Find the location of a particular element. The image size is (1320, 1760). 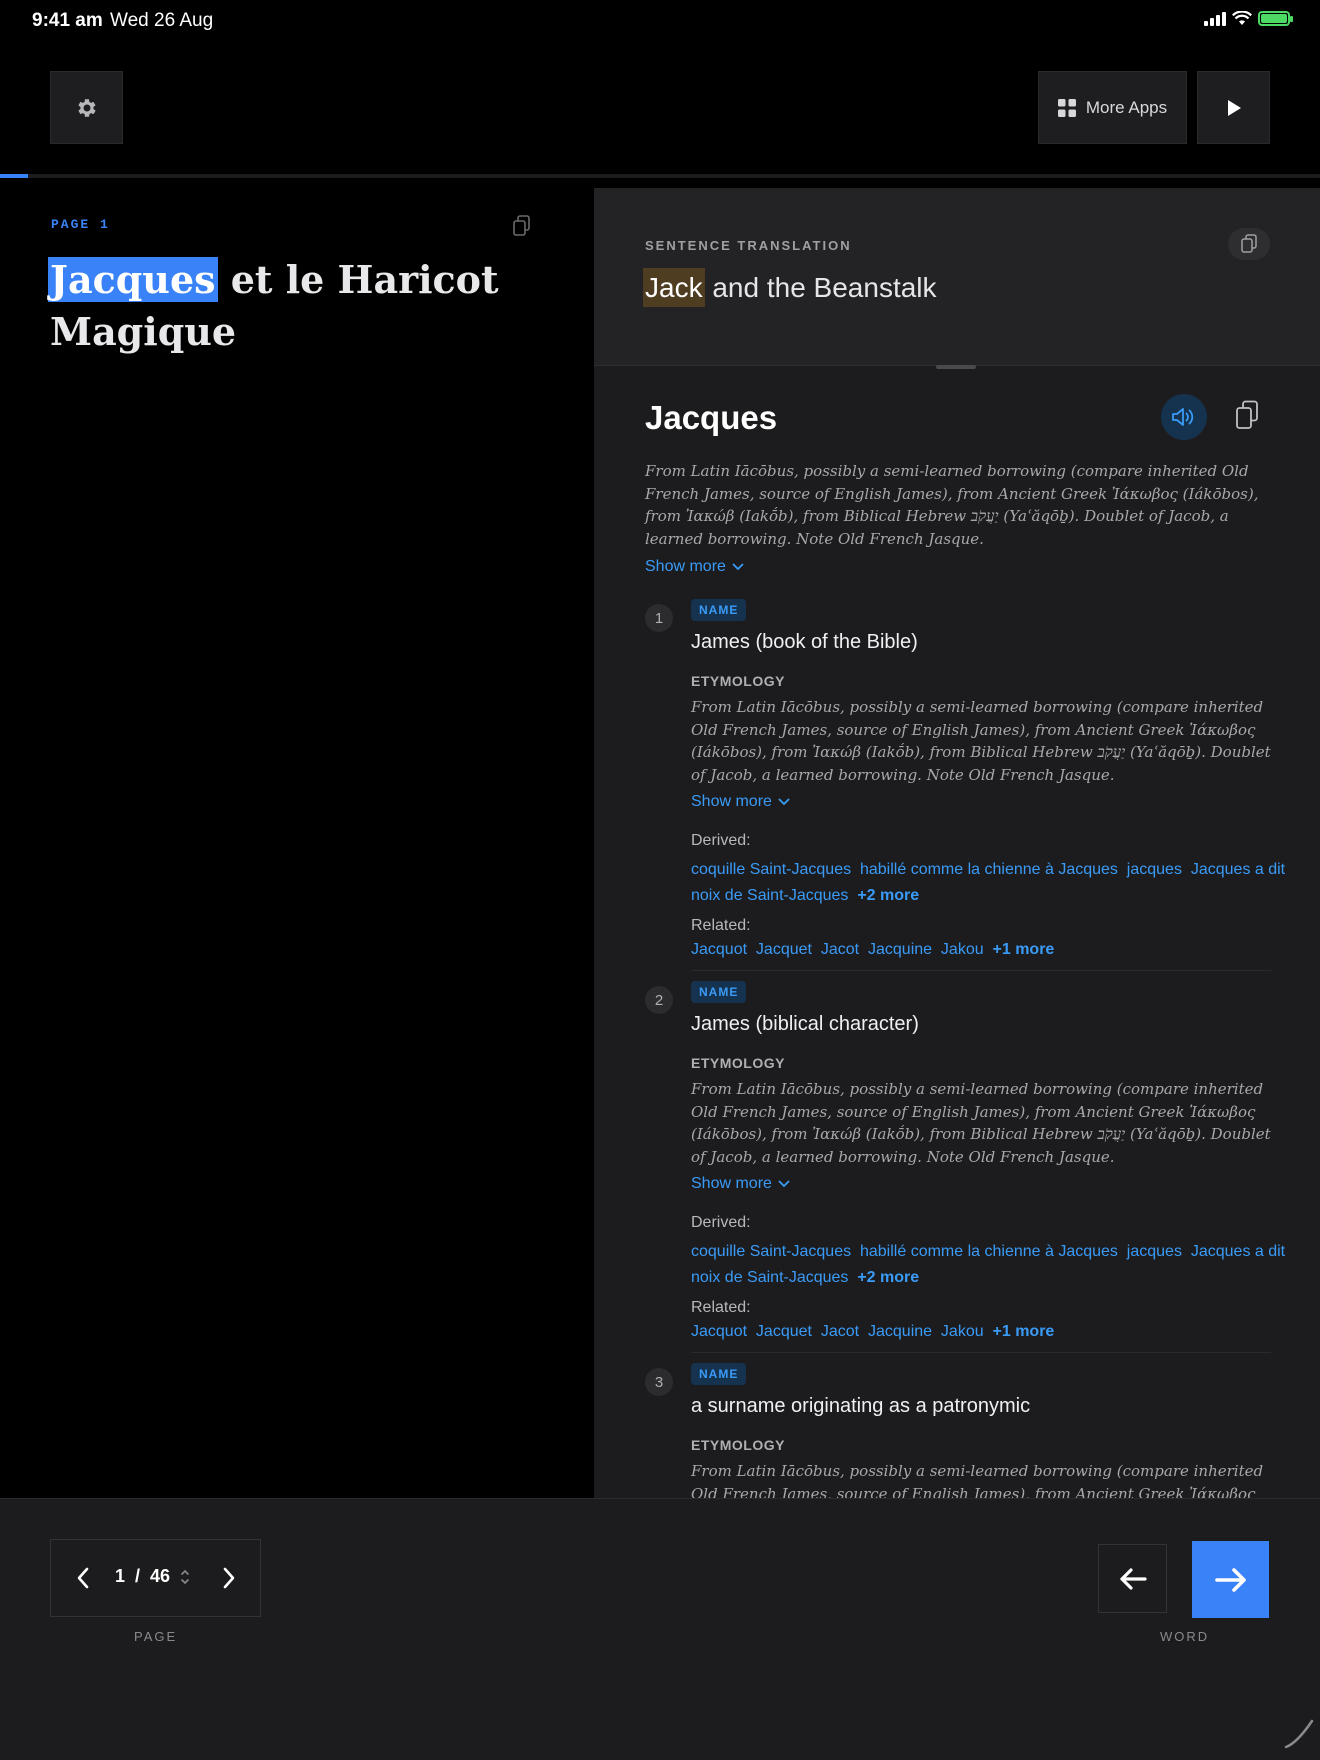

sense-definition: James (biblical character) is located at coordinates (805, 1024).